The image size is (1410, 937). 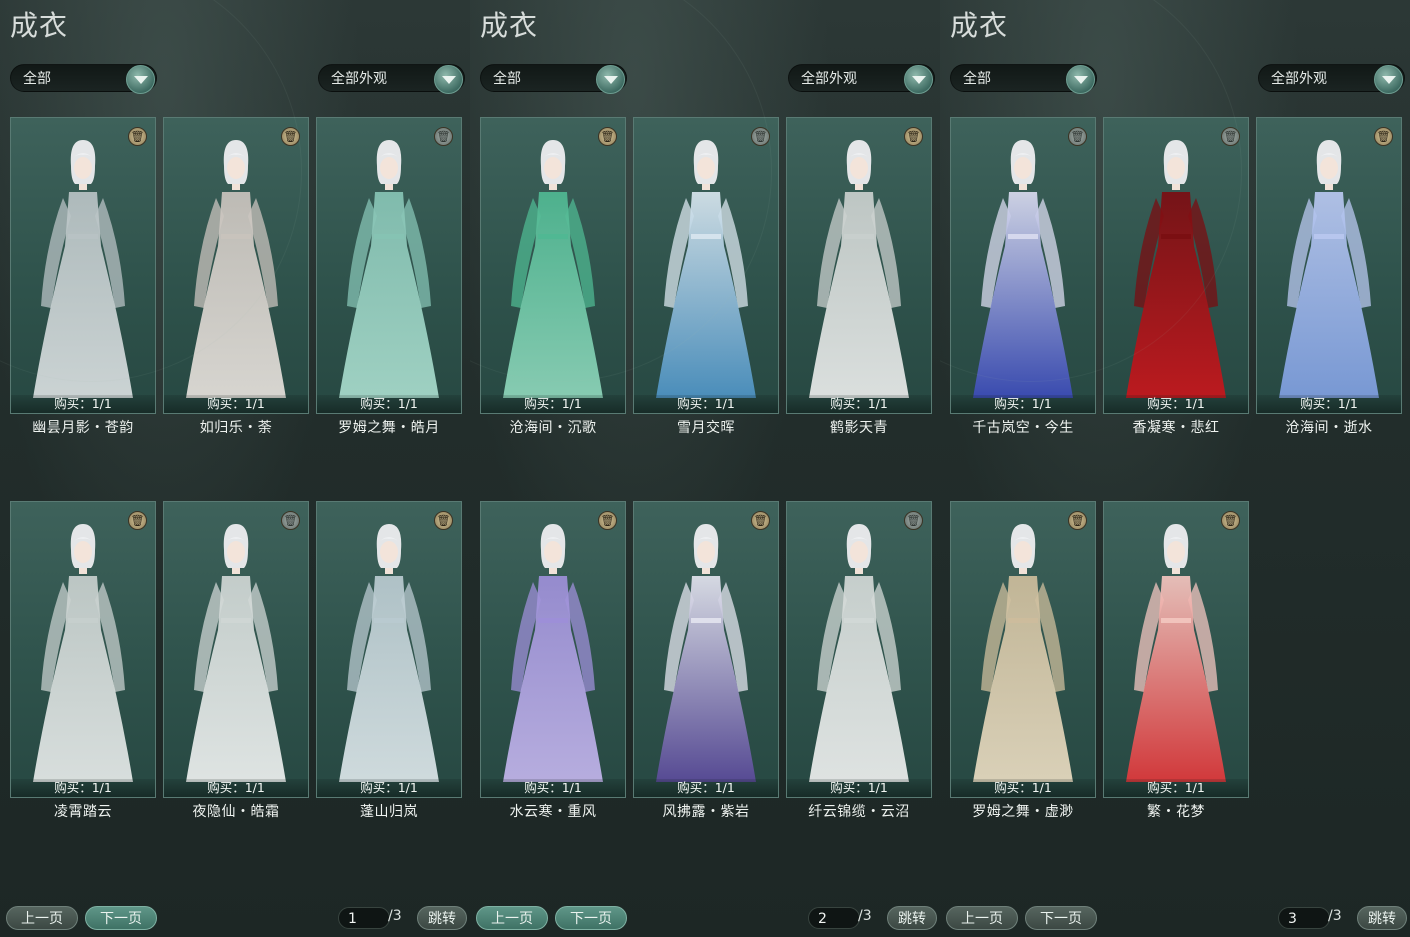 I want to click on page-number-input: 1, so click(x=364, y=918).